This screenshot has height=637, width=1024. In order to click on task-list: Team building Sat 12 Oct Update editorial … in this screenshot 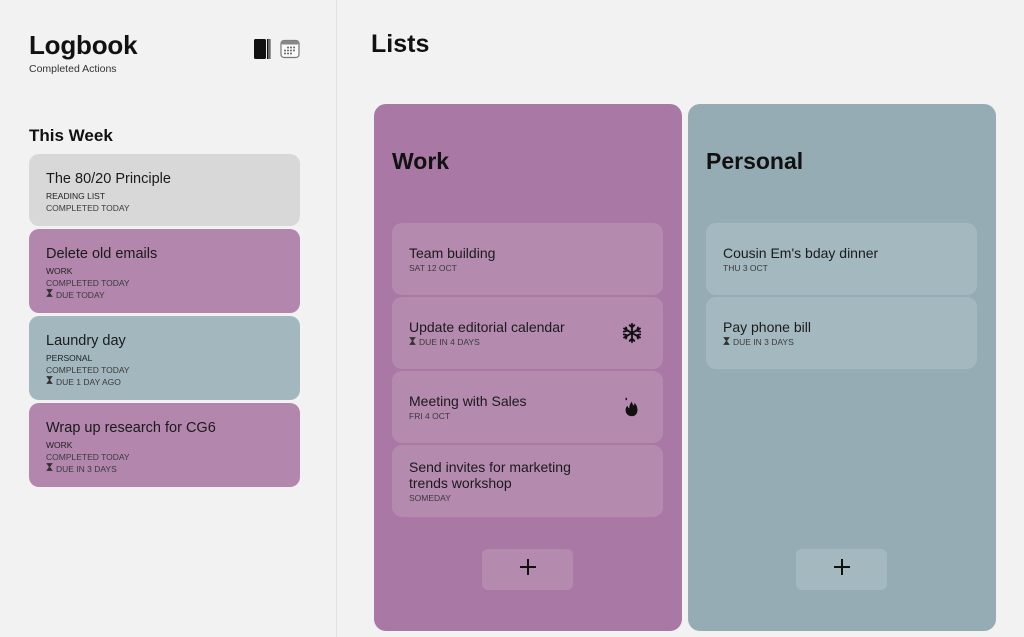, I will do `click(527, 370)`.